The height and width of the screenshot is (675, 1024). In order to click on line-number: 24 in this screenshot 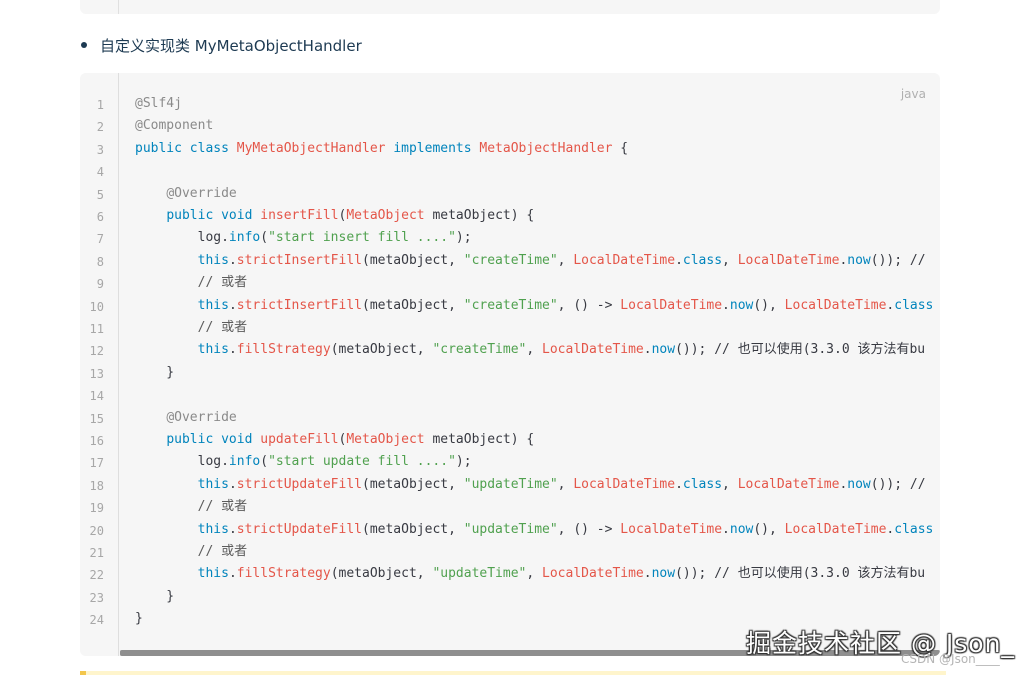, I will do `click(96, 620)`.